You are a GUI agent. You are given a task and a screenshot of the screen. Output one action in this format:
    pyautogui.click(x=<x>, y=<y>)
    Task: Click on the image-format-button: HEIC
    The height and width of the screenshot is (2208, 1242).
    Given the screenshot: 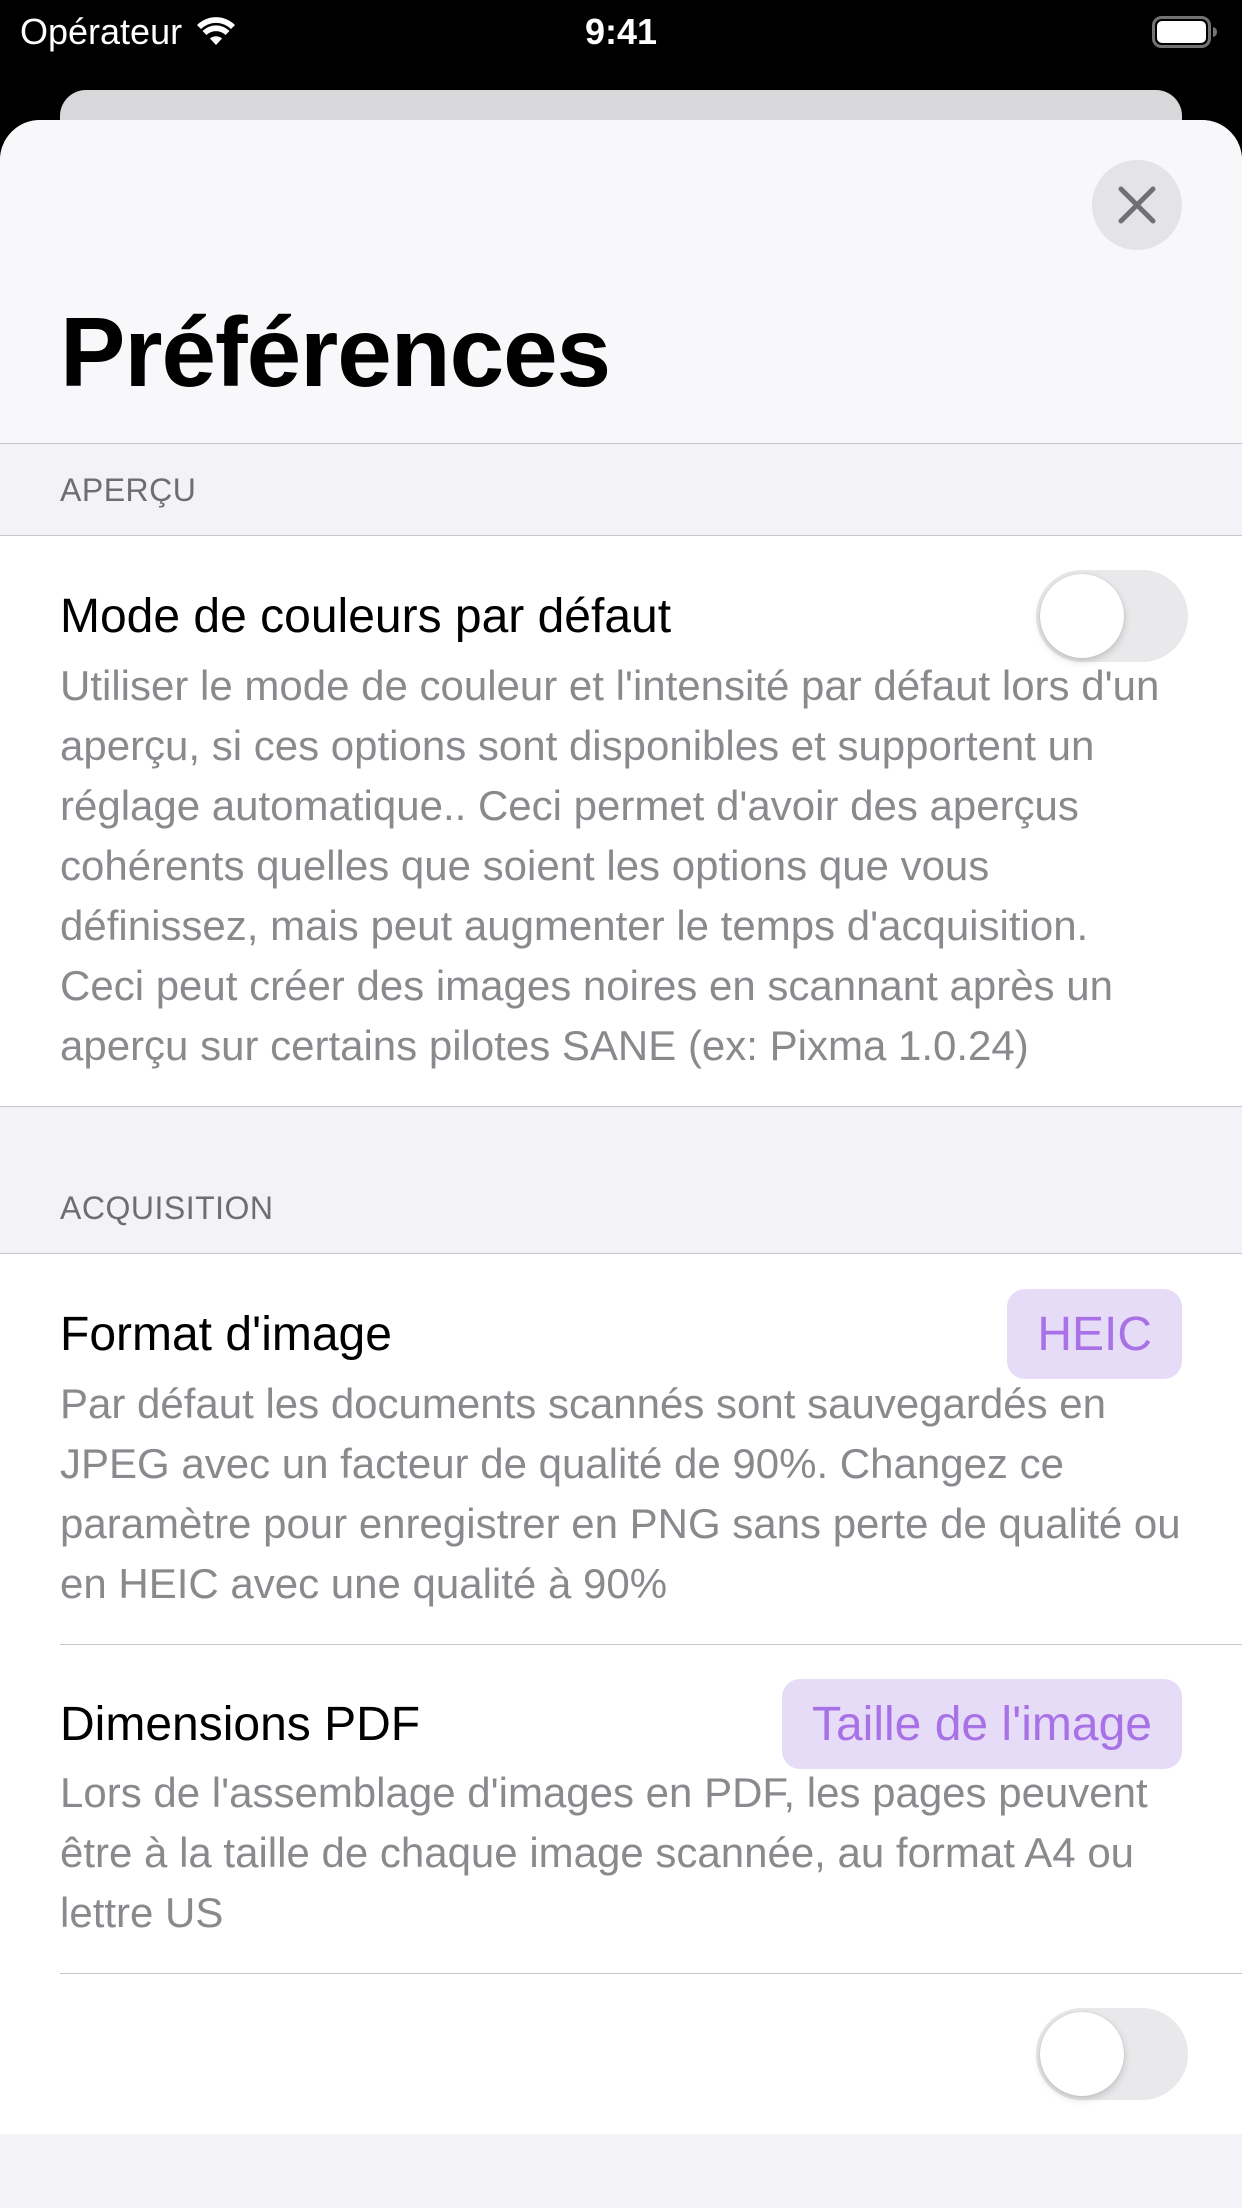 What is the action you would take?
    pyautogui.click(x=1094, y=1334)
    